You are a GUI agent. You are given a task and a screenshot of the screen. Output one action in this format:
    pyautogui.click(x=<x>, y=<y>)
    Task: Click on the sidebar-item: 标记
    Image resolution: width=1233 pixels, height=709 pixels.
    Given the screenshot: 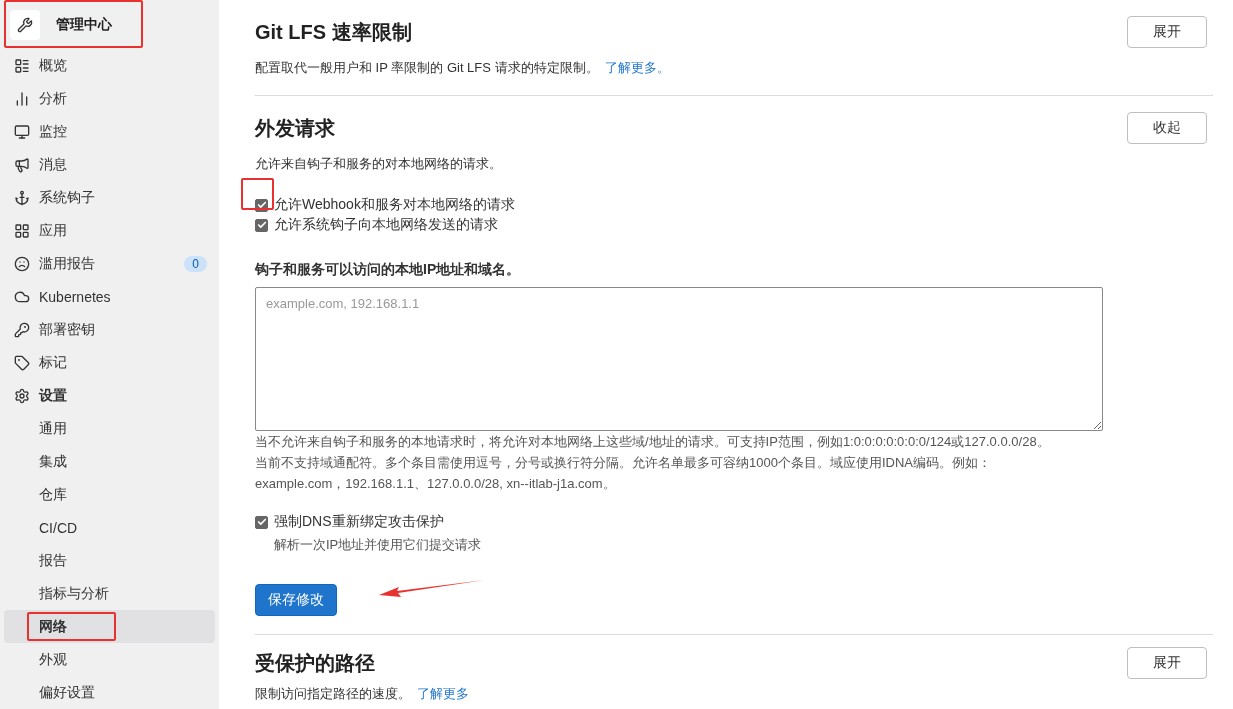 What is the action you would take?
    pyautogui.click(x=109, y=363)
    